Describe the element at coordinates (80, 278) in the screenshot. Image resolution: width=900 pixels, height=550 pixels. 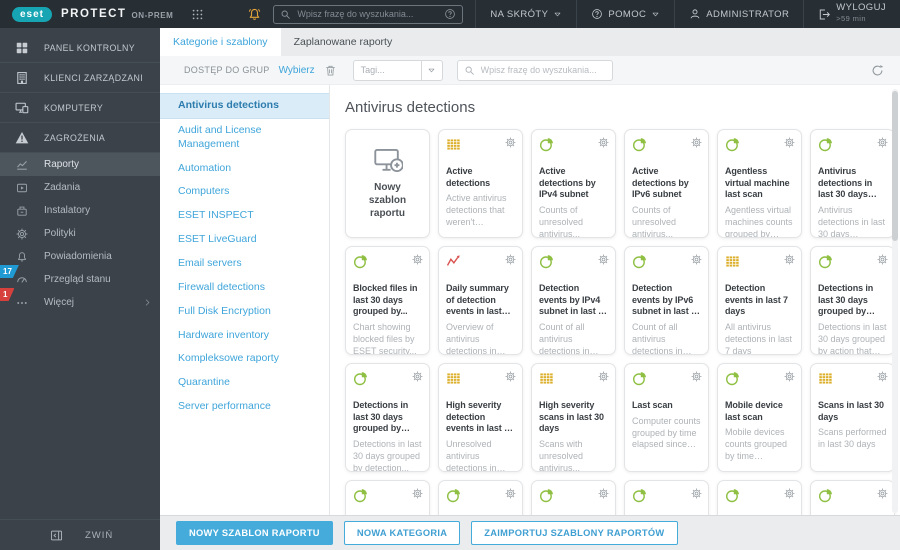
I see `sidebar-item-przeglad-stanu: 17 Przegląd stanu` at that location.